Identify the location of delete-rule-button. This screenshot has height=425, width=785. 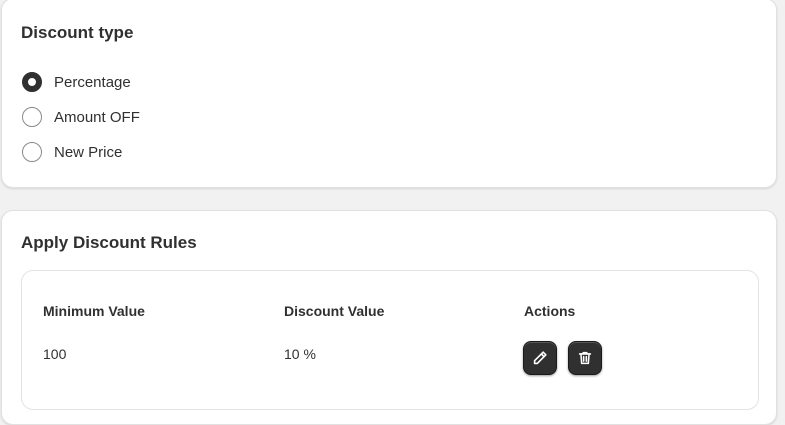
(585, 358).